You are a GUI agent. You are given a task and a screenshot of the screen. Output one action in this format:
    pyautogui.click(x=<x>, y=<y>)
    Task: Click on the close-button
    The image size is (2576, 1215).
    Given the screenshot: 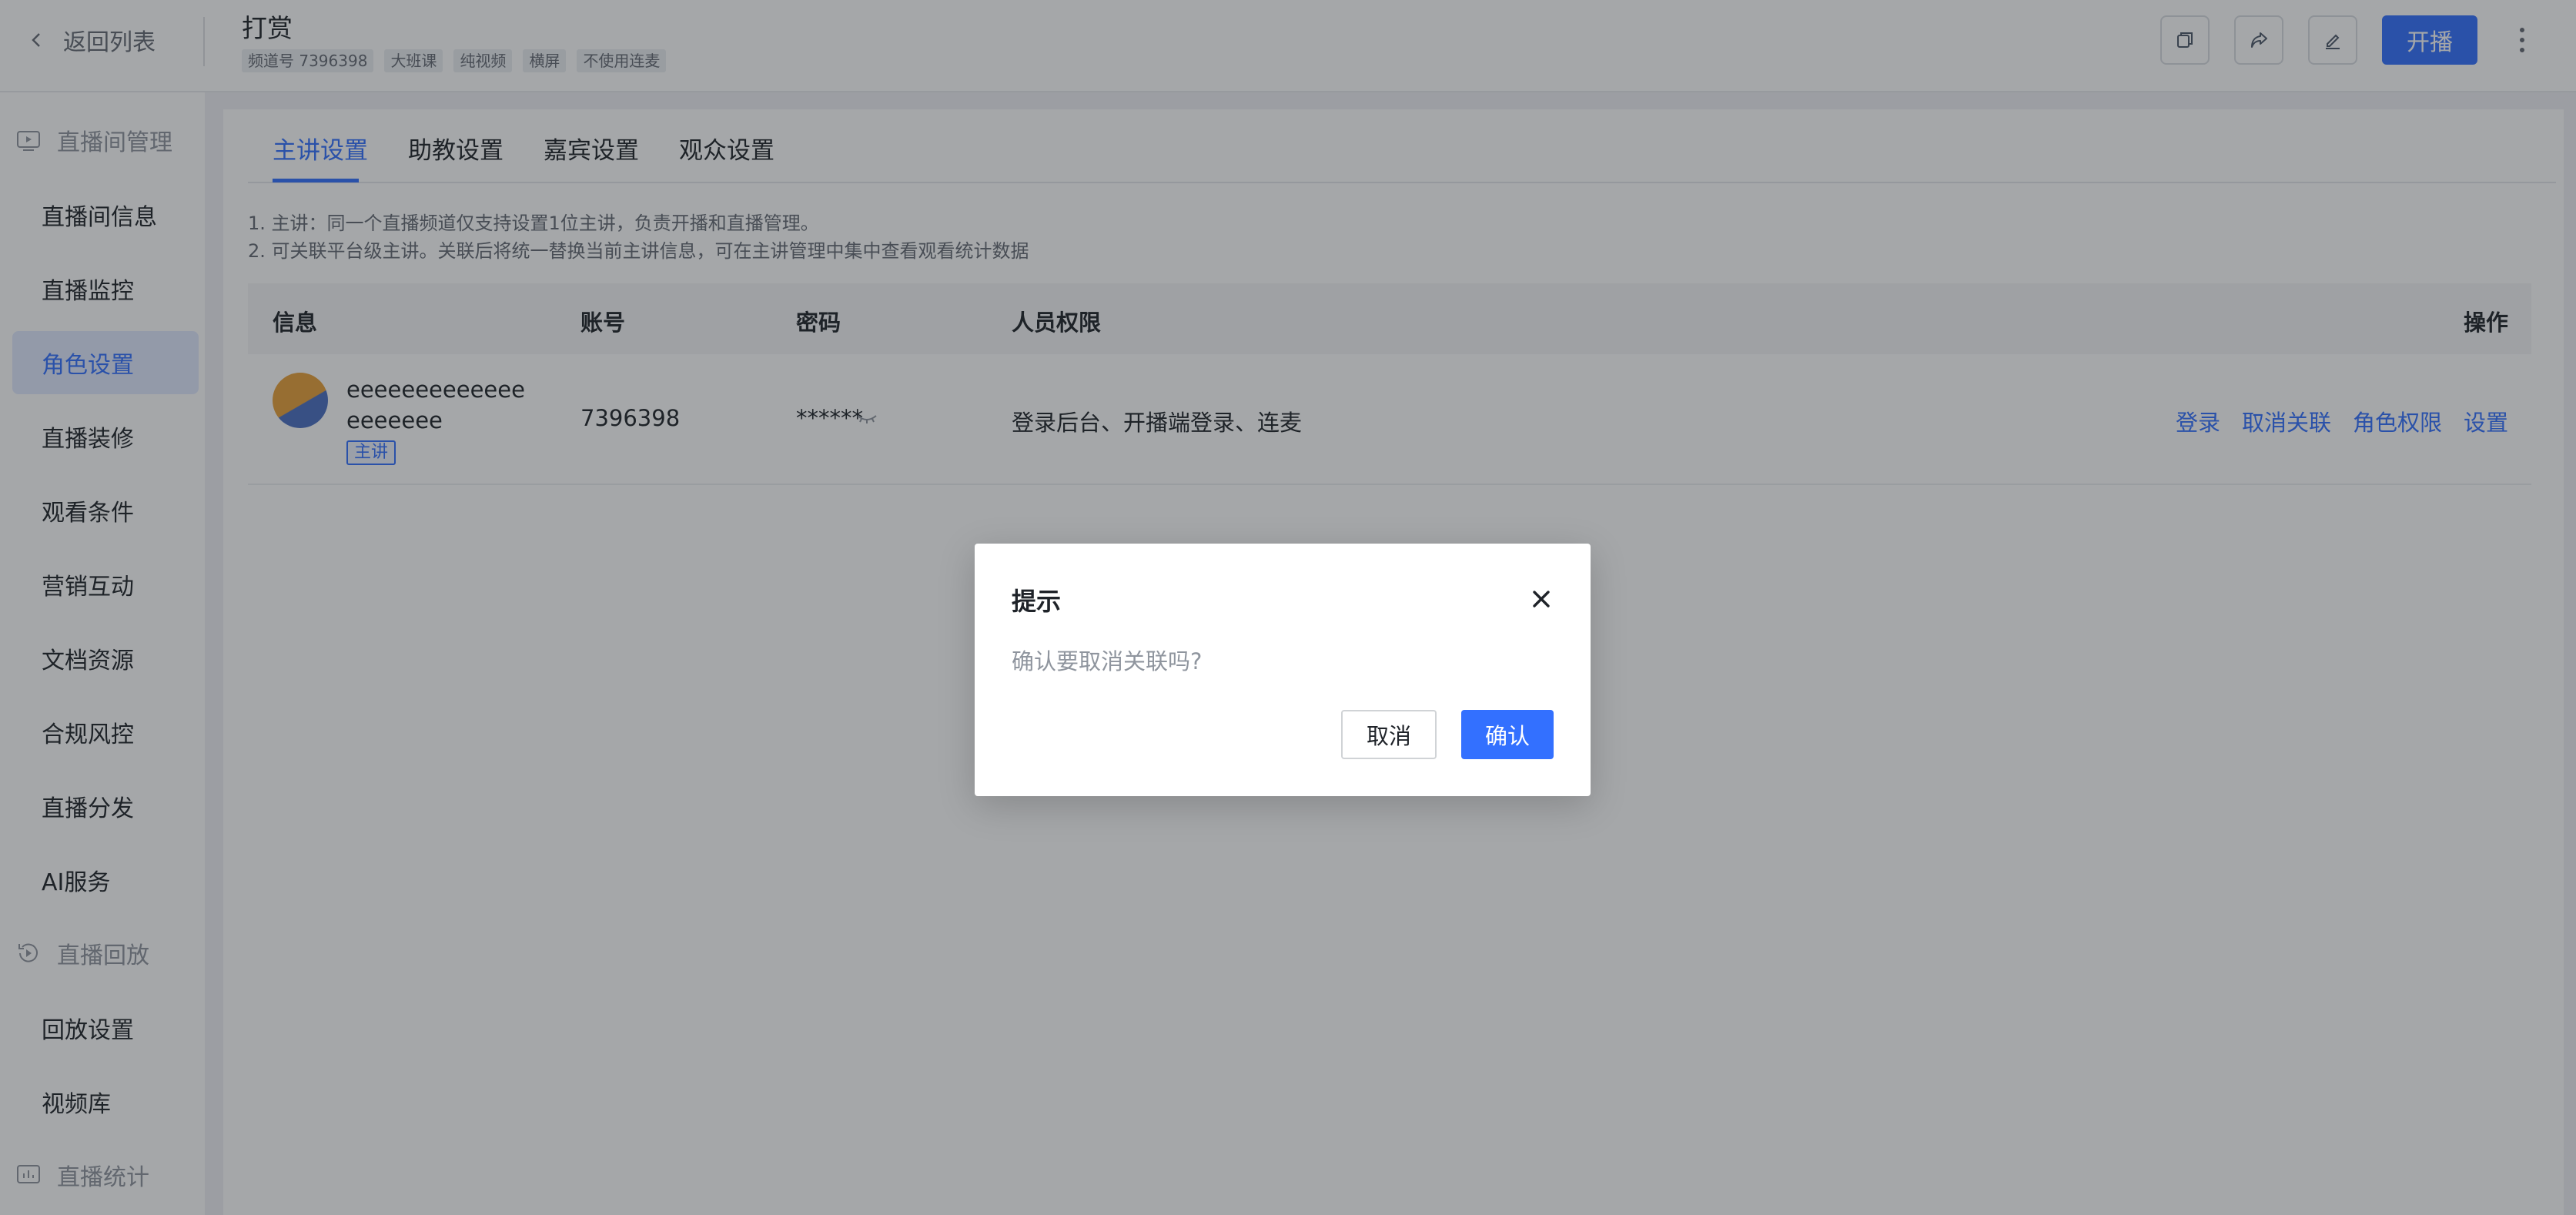 What is the action you would take?
    pyautogui.click(x=1541, y=599)
    